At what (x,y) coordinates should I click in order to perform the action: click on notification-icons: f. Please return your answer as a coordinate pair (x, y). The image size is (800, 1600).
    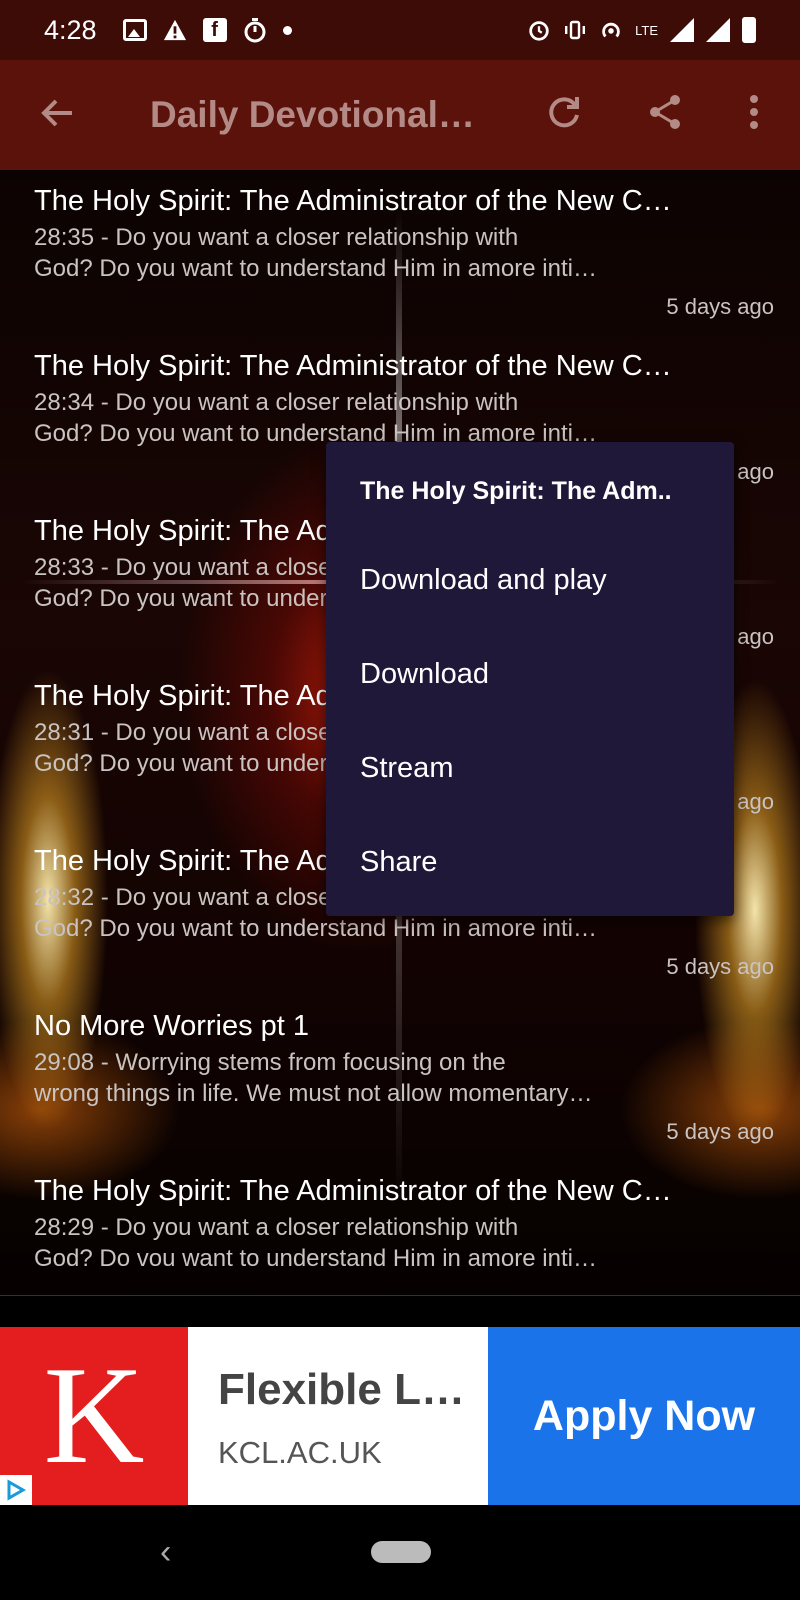
    Looking at the image, I should click on (207, 30).